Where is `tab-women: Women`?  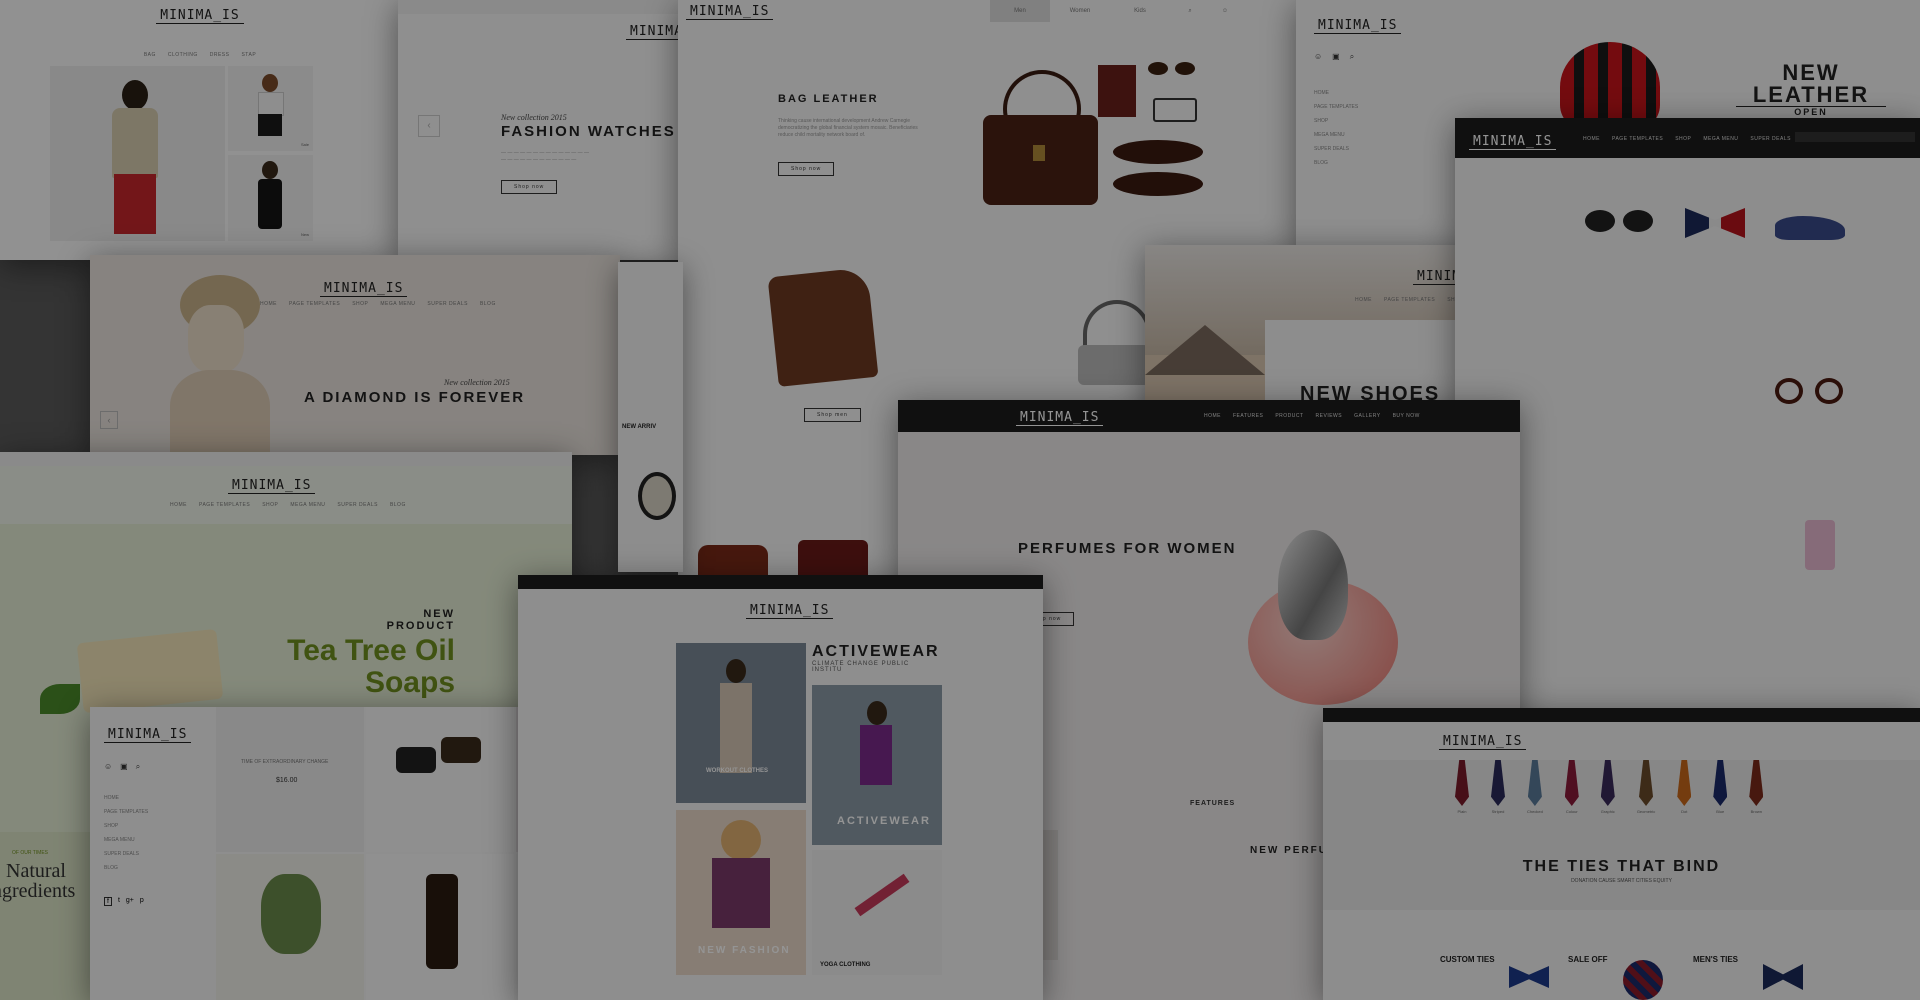 tab-women: Women is located at coordinates (1080, 11).